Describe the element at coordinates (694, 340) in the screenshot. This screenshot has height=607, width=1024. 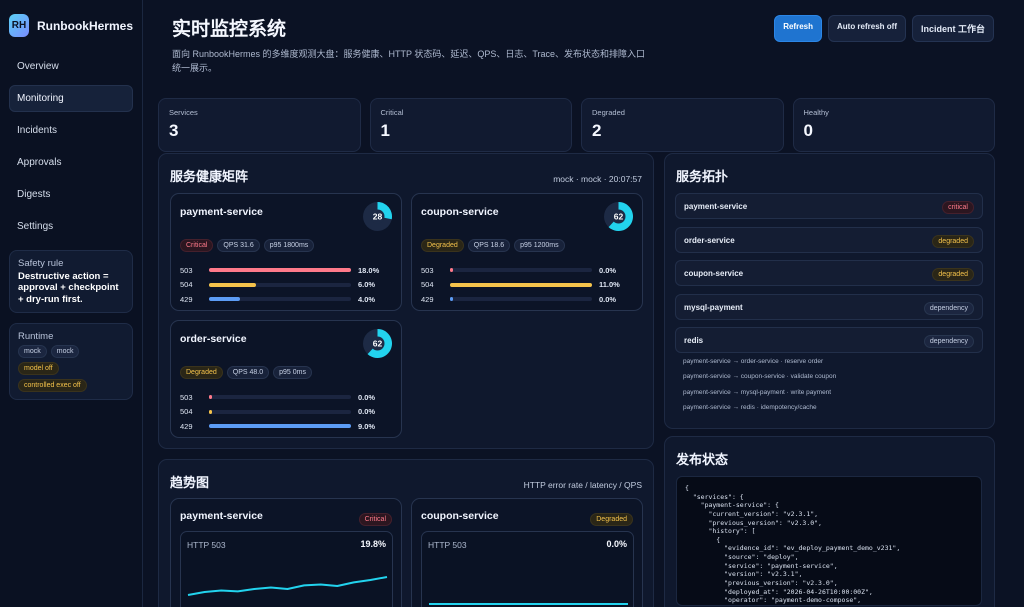
I see `topology-node-name: redis` at that location.